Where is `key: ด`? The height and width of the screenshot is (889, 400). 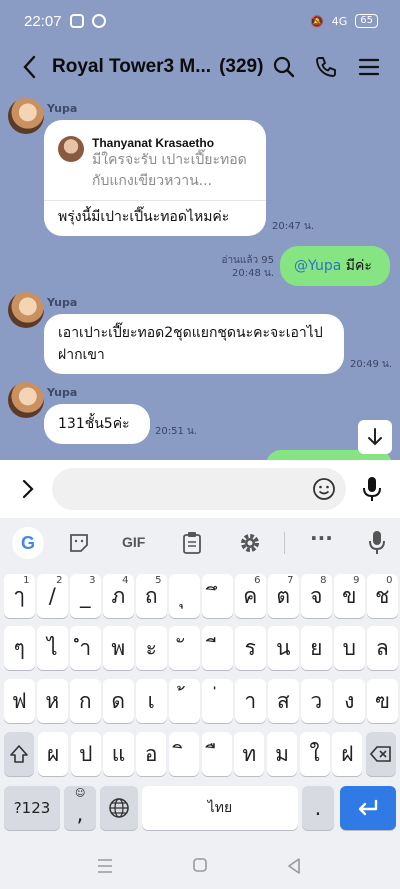 key: ด is located at coordinates (118, 701).